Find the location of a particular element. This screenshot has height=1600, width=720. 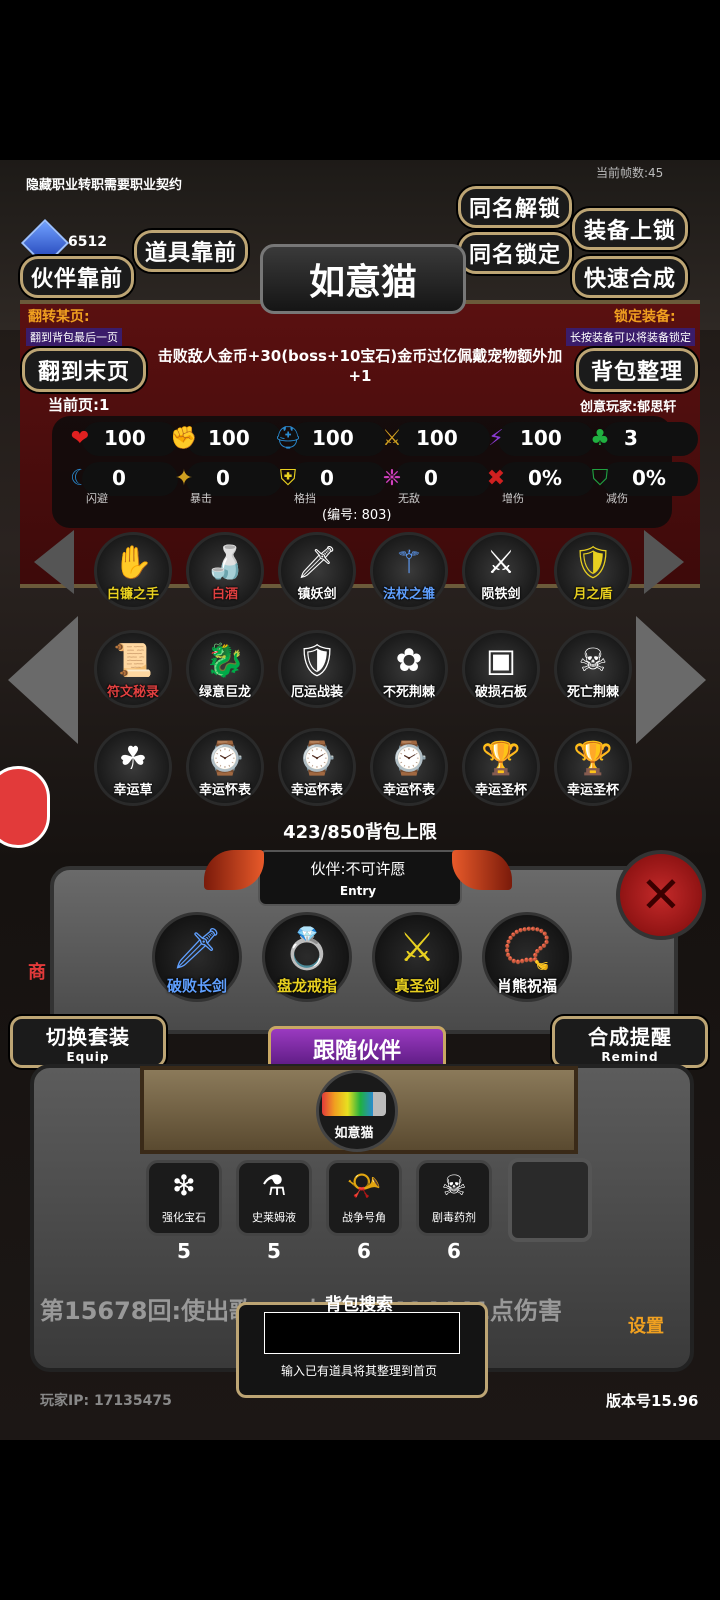

item-label: 月之盾 is located at coordinates (593, 594).